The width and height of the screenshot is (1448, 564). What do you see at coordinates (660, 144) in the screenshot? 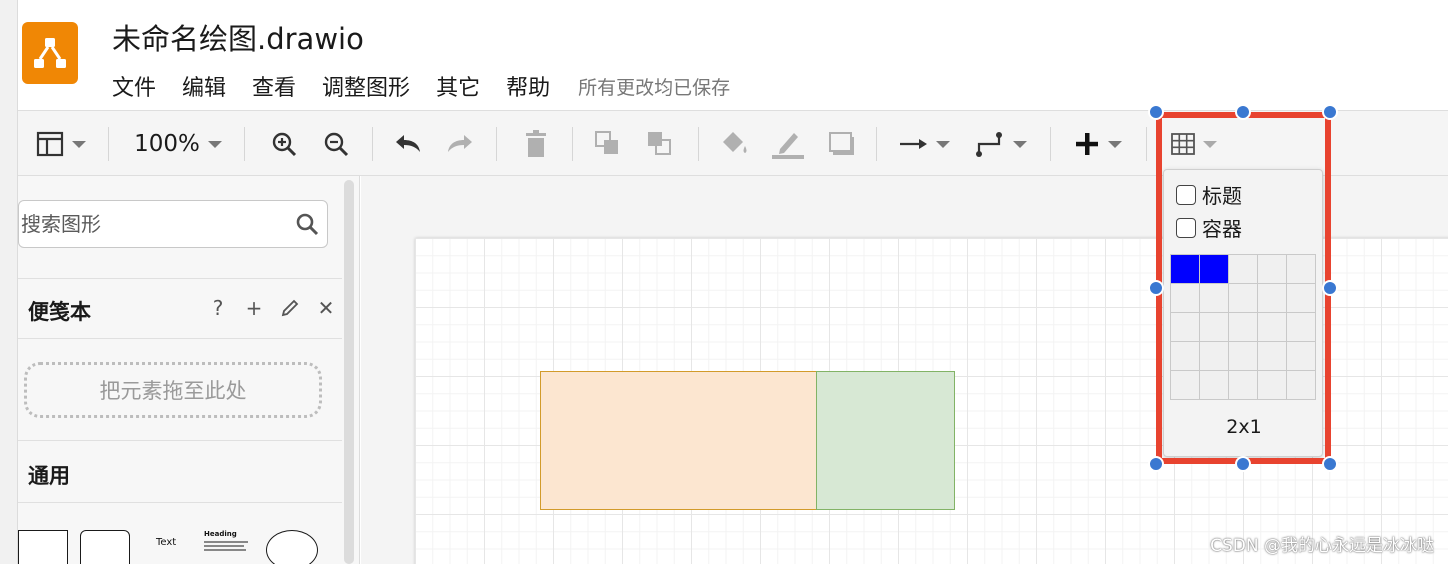
I see `to-back-button` at bounding box center [660, 144].